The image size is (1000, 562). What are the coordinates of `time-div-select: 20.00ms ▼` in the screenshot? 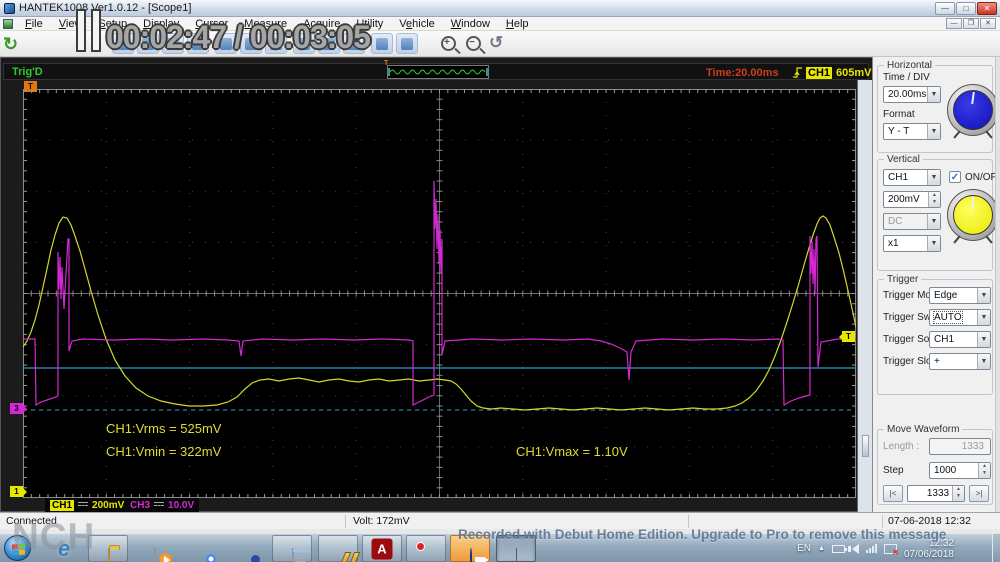 It's located at (912, 94).